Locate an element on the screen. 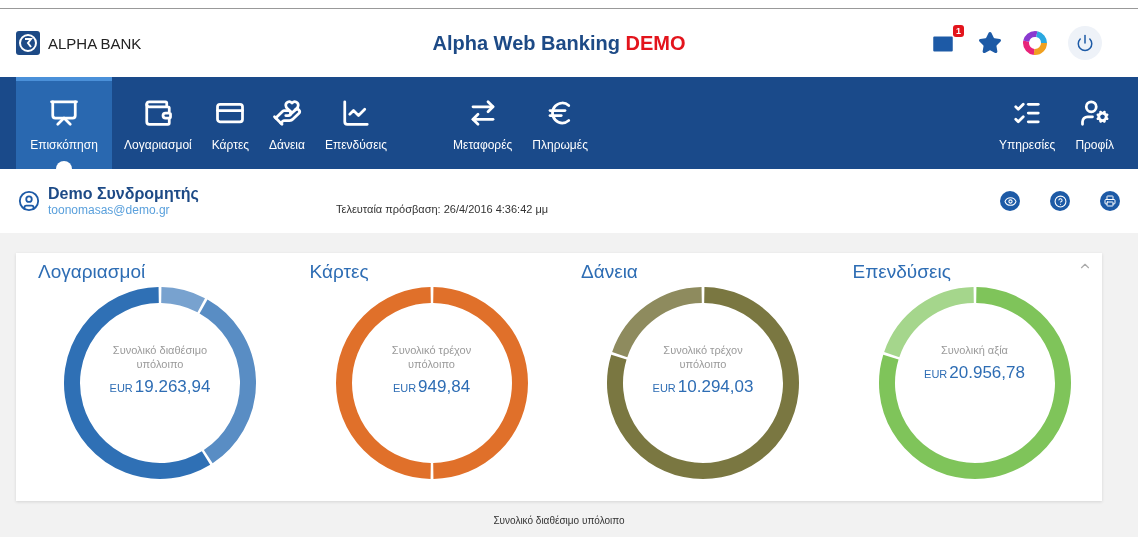 The height and width of the screenshot is (537, 1138). balance-amount: EUR 19.263,94 is located at coordinates (160, 387).